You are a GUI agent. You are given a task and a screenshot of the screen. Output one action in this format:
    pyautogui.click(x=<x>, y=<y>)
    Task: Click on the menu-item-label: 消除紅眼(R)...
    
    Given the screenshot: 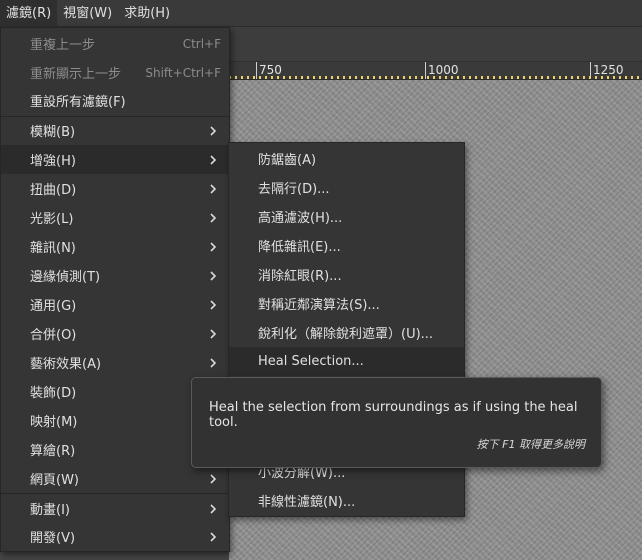 What is the action you would take?
    pyautogui.click(x=300, y=276)
    